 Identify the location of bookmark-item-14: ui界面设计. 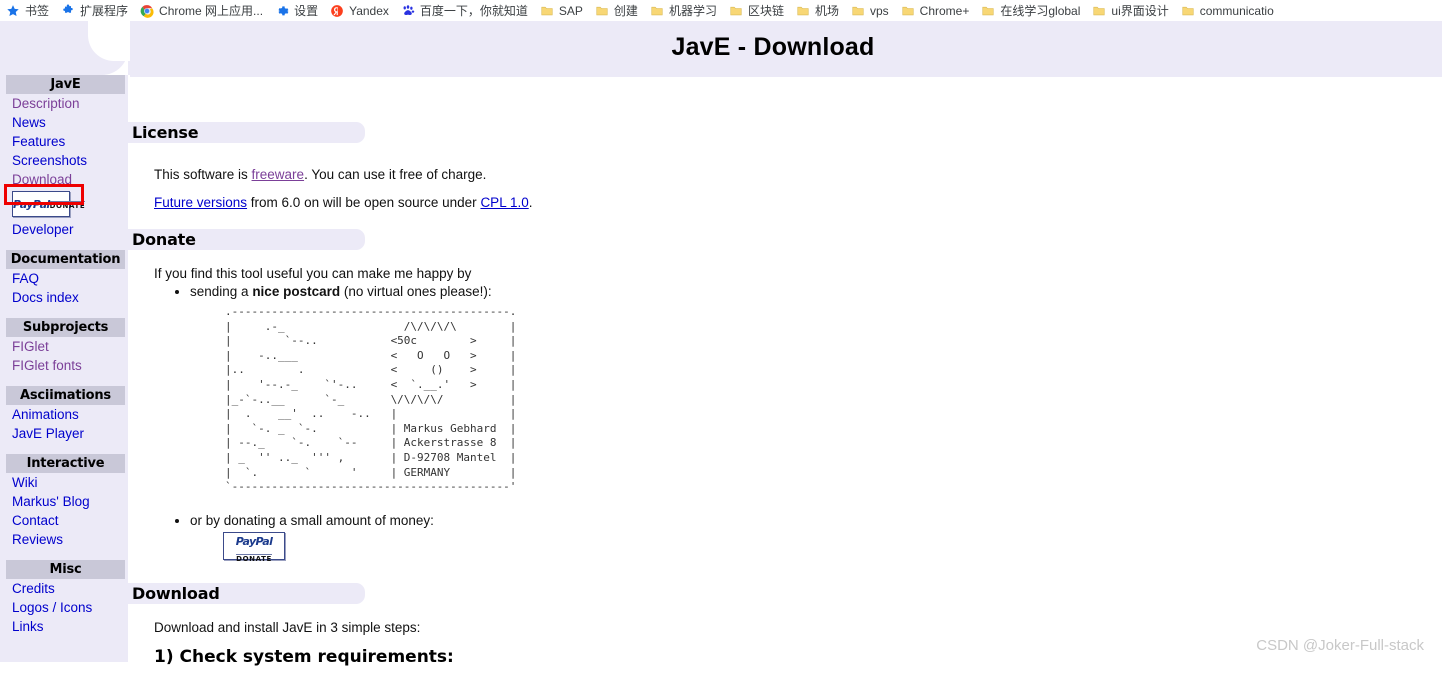
(1130, 10).